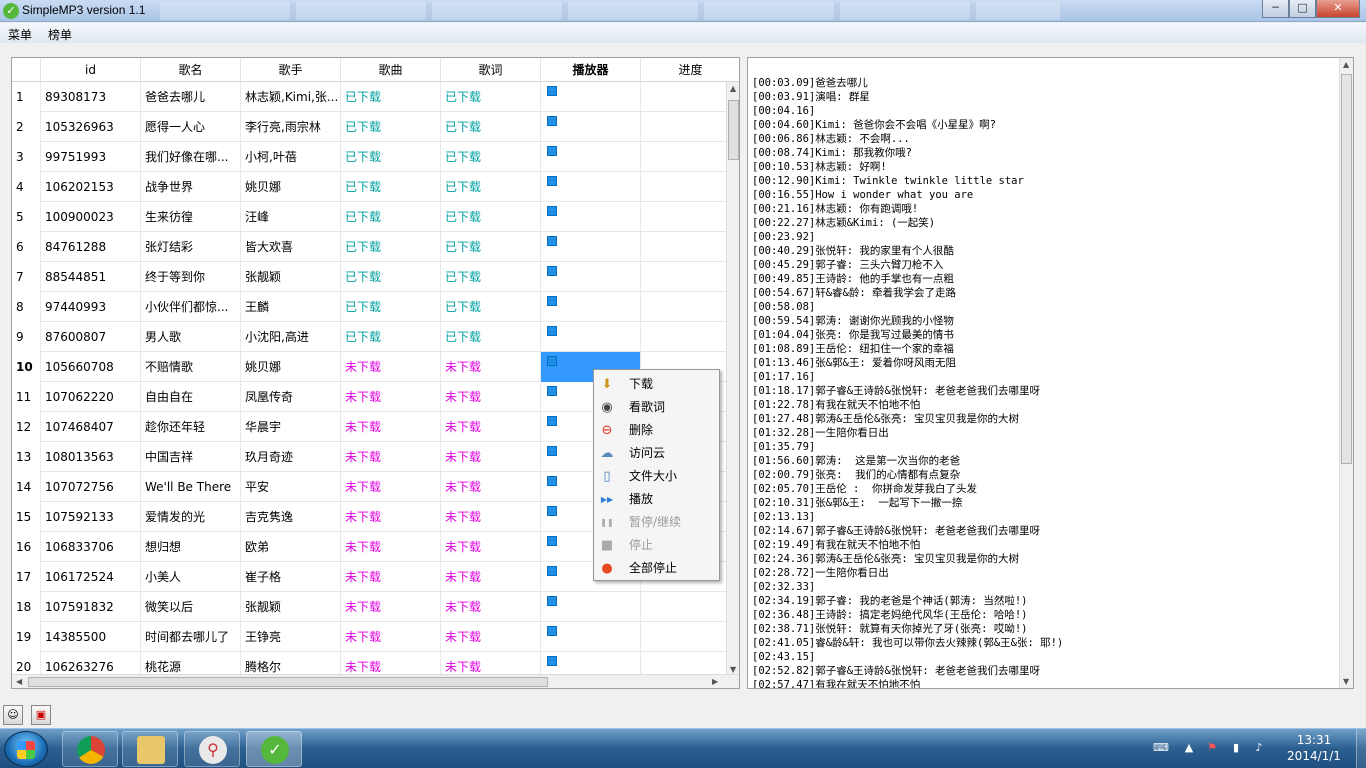  Describe the element at coordinates (391, 577) in the screenshot. I see `music-status: 未下载` at that location.